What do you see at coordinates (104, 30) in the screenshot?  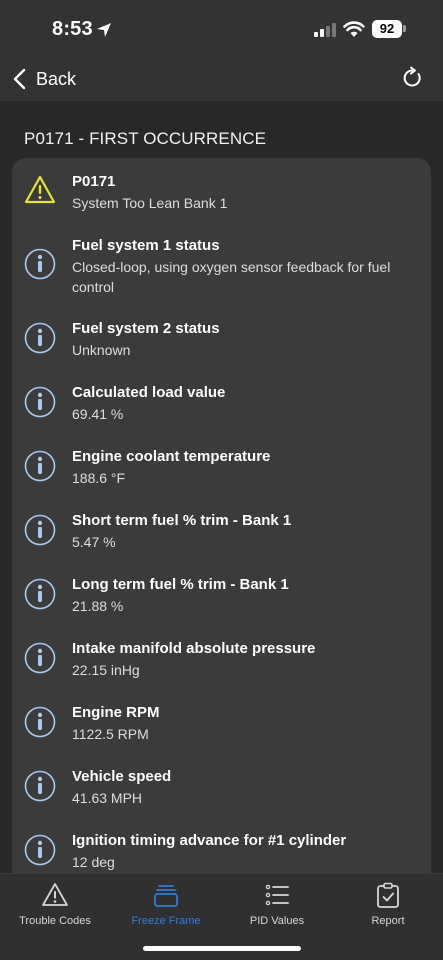 I see `location-arrow-icon` at bounding box center [104, 30].